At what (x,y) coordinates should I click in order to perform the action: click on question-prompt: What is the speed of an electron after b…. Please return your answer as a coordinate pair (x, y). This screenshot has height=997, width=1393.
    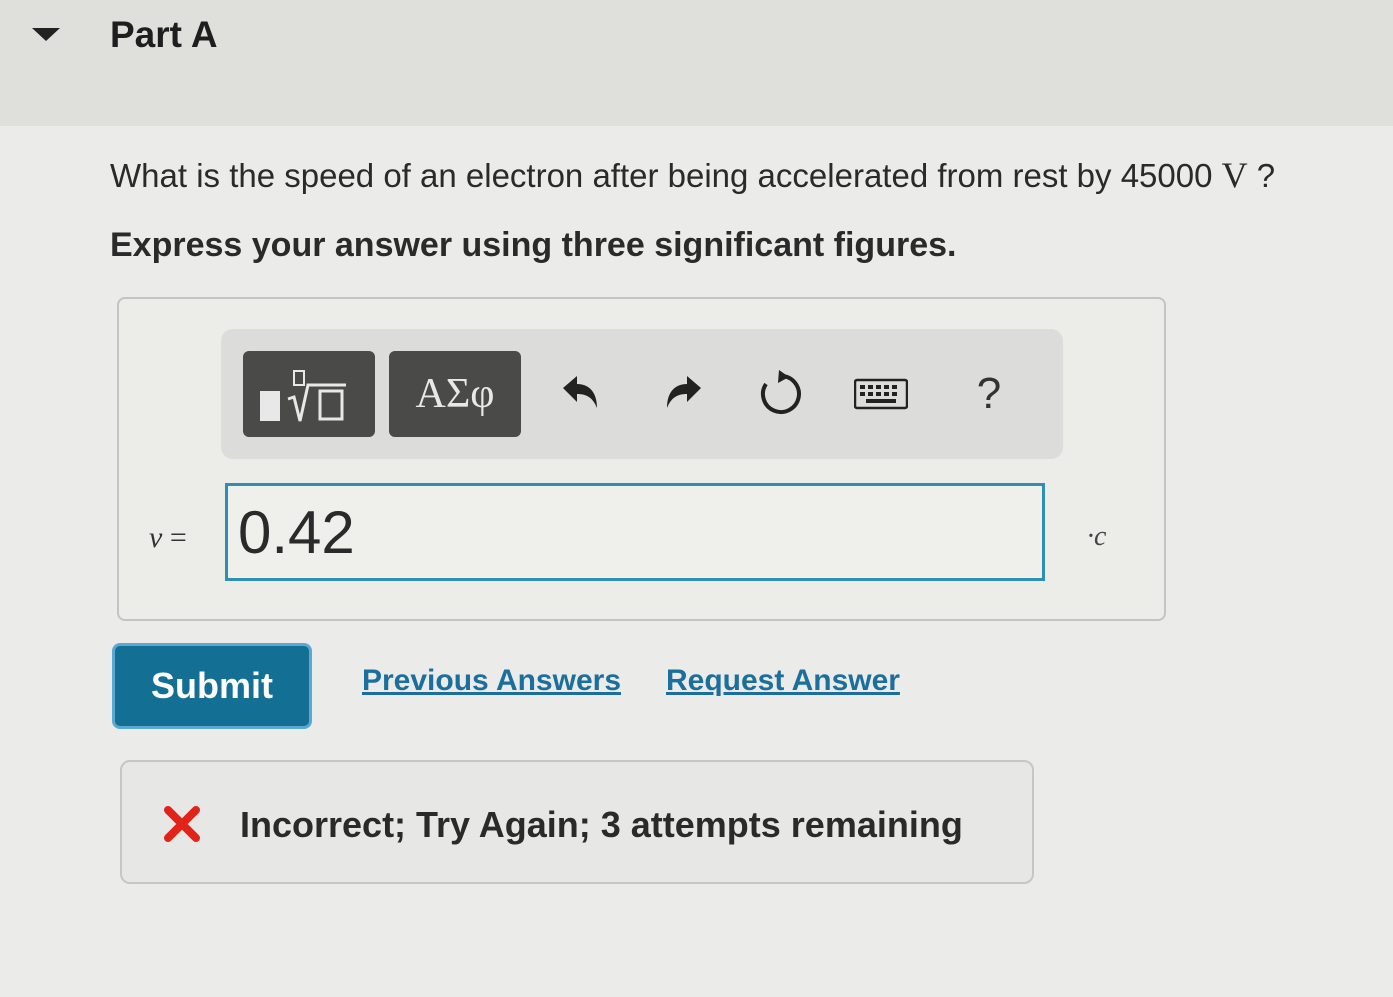
    Looking at the image, I should click on (666, 175).